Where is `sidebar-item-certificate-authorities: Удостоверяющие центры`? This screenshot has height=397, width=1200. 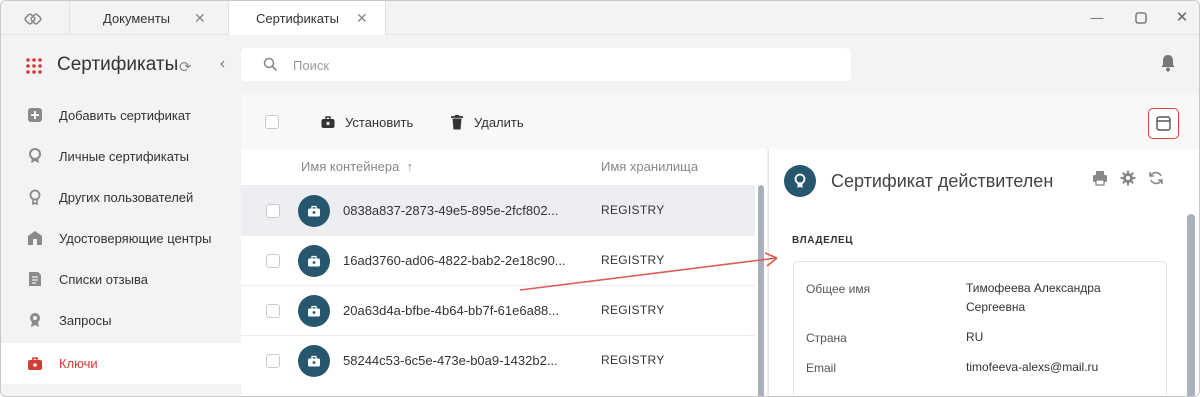
sidebar-item-certificate-authorities: Удостоверяющие центры is located at coordinates (121, 238).